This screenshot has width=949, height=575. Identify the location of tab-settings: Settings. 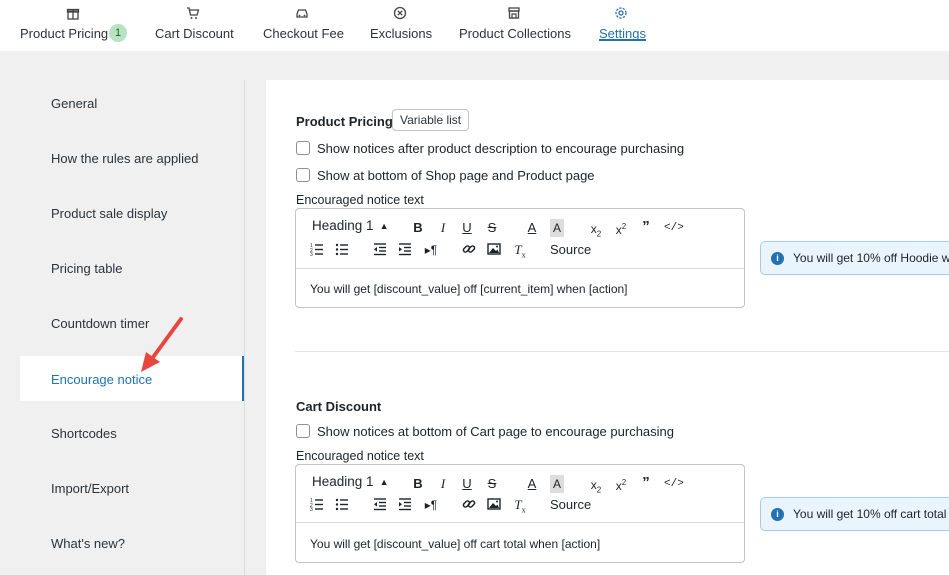
(622, 25).